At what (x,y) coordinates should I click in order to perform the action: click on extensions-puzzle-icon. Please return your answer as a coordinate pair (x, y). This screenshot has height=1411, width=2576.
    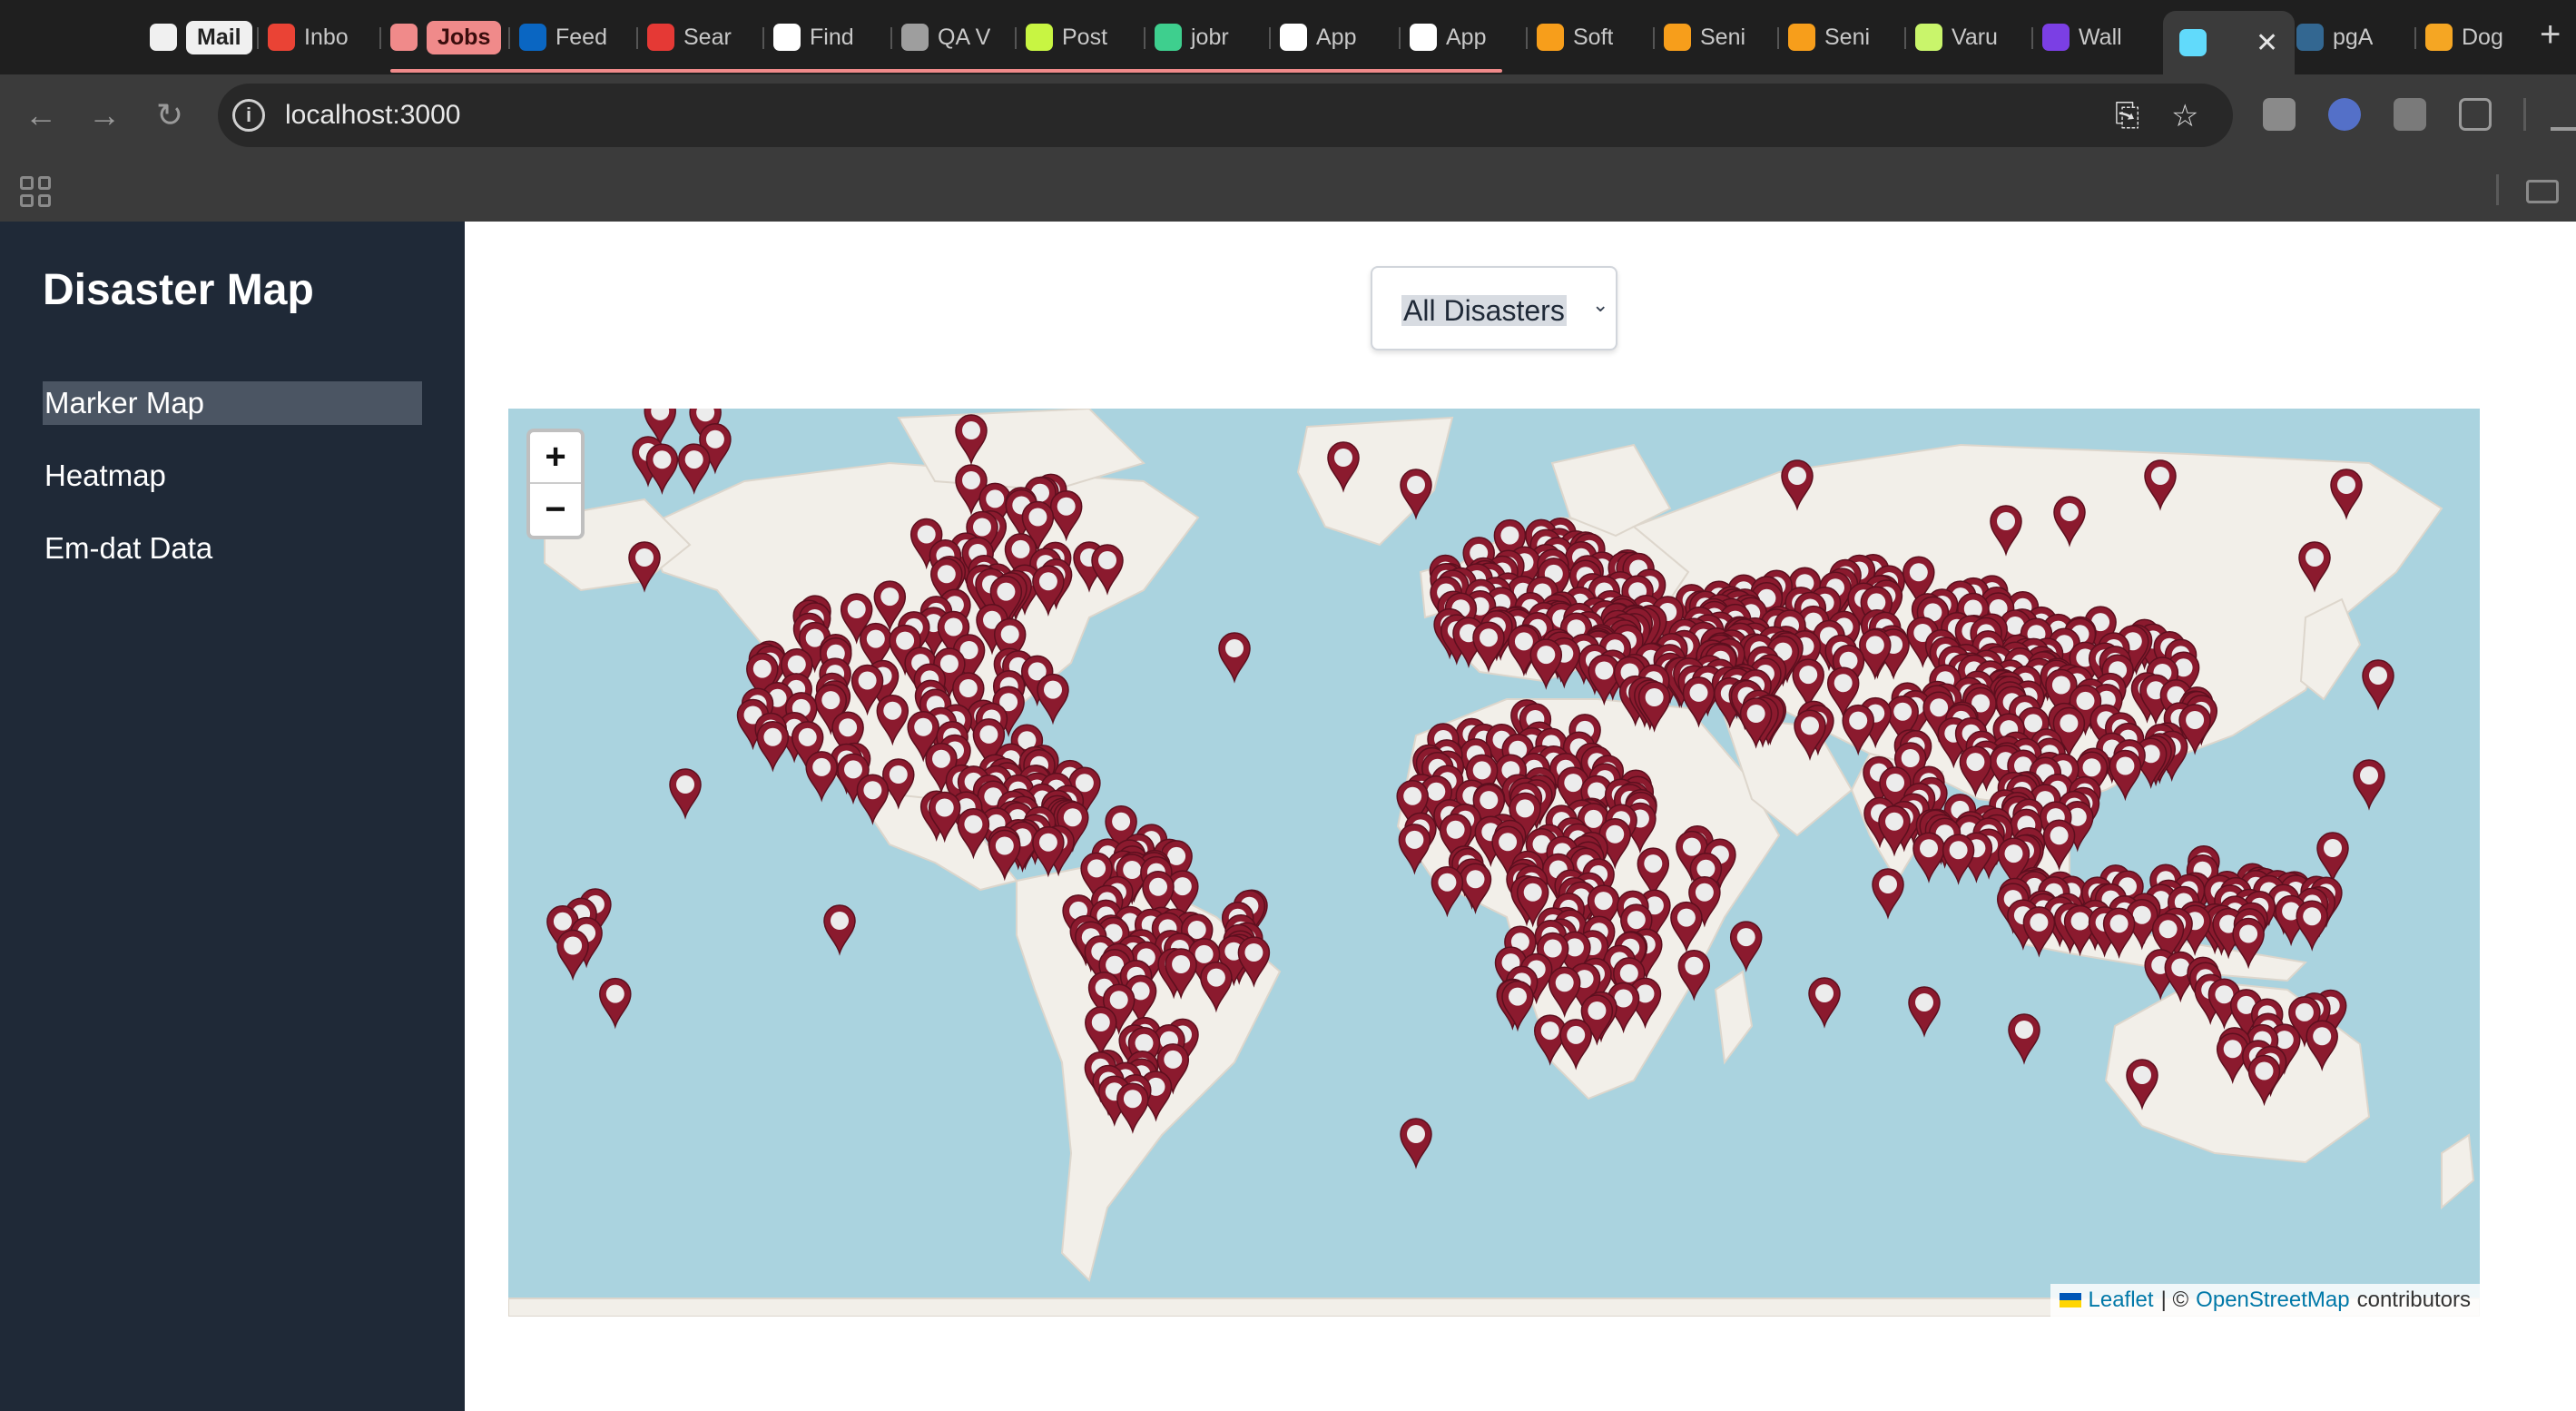
    Looking at the image, I should click on (2475, 115).